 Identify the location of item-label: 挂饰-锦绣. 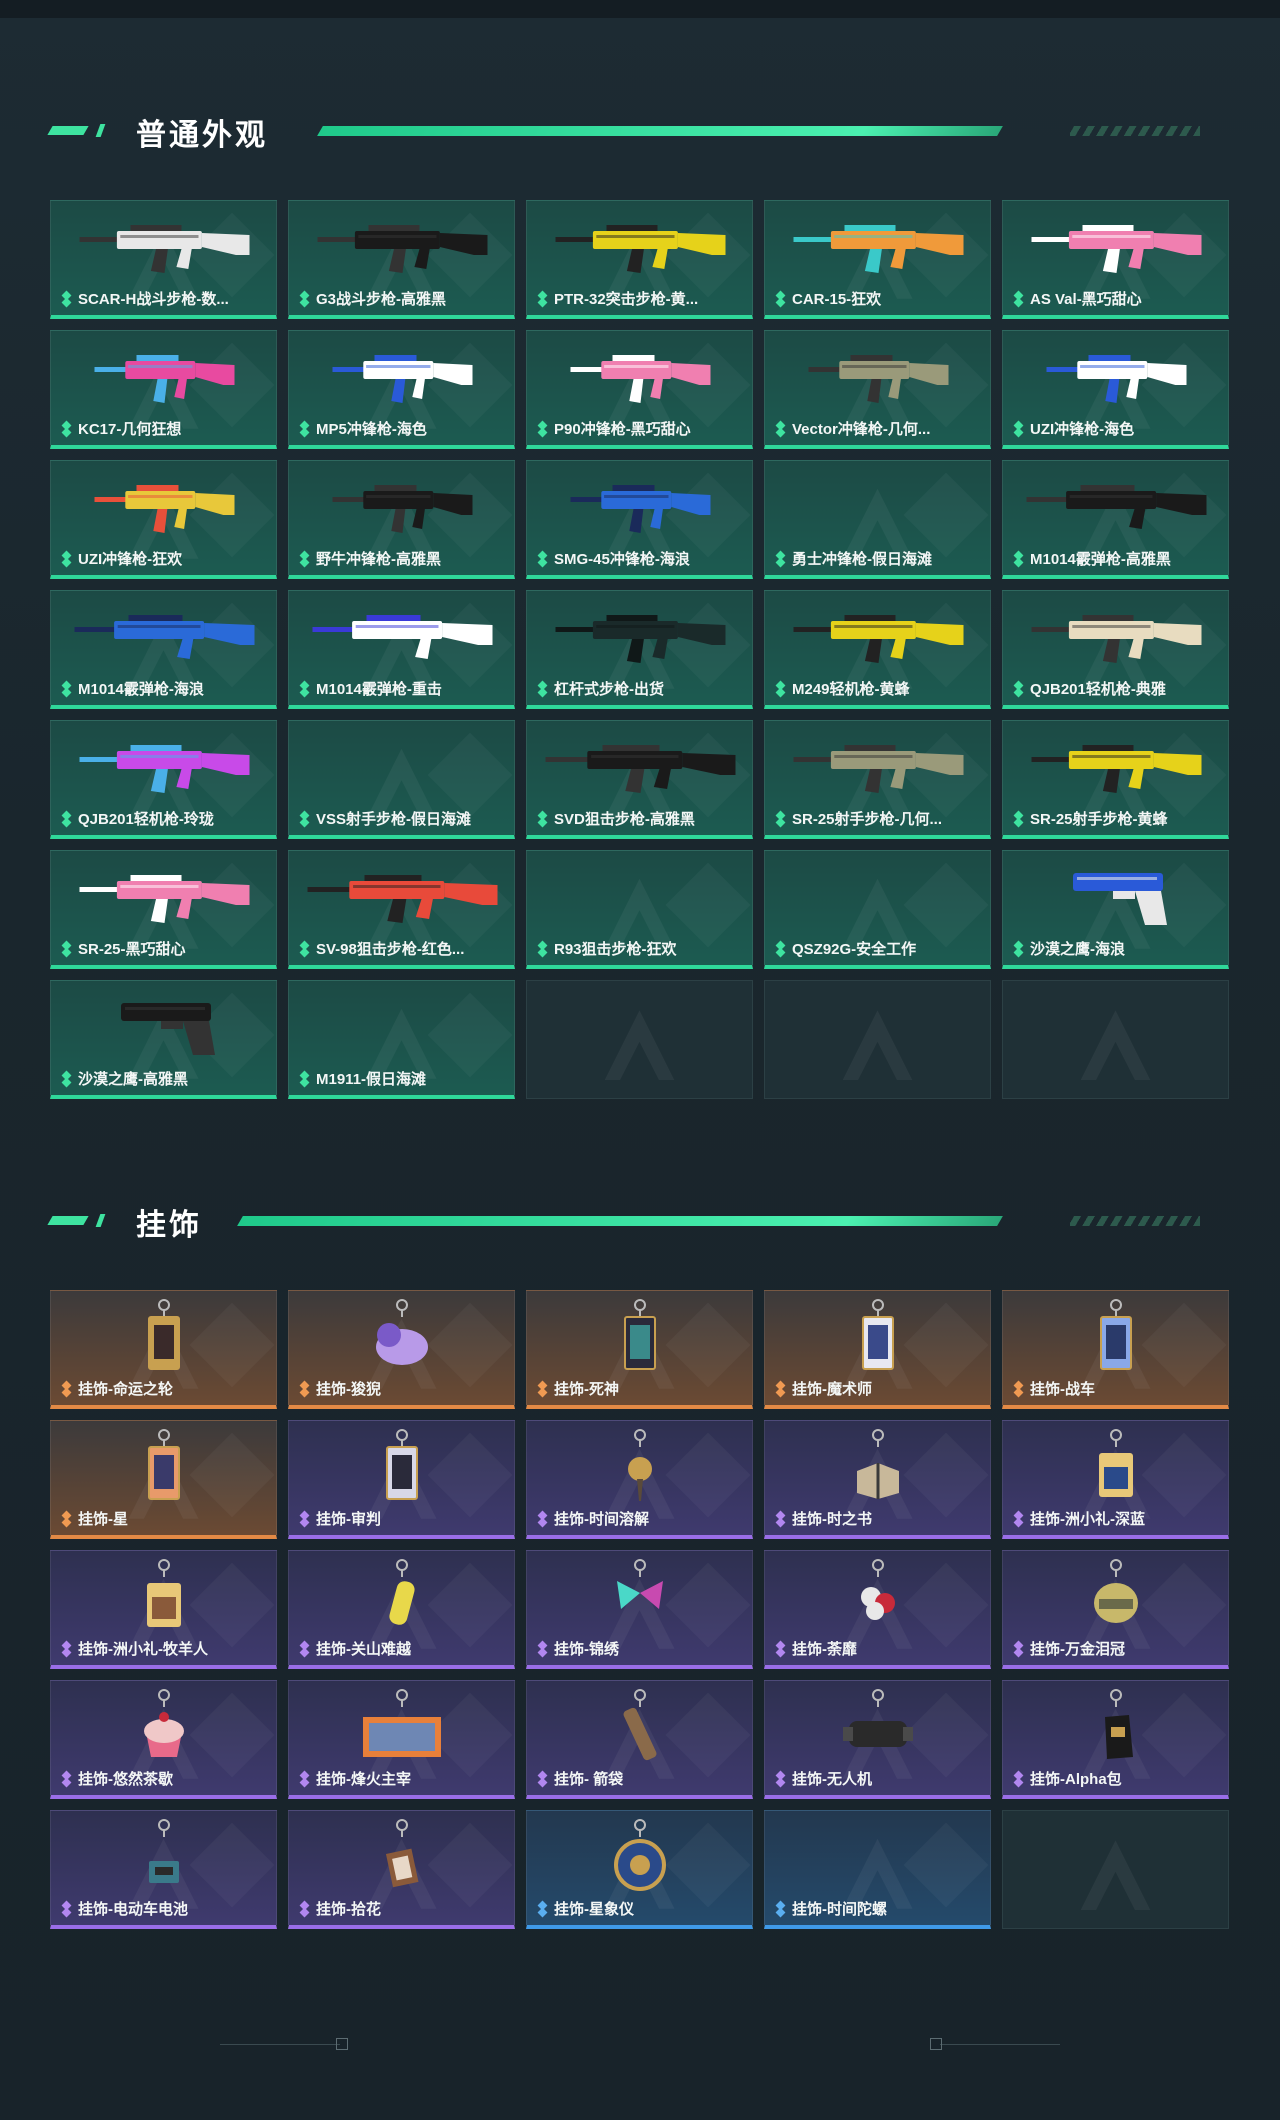
(641, 1648).